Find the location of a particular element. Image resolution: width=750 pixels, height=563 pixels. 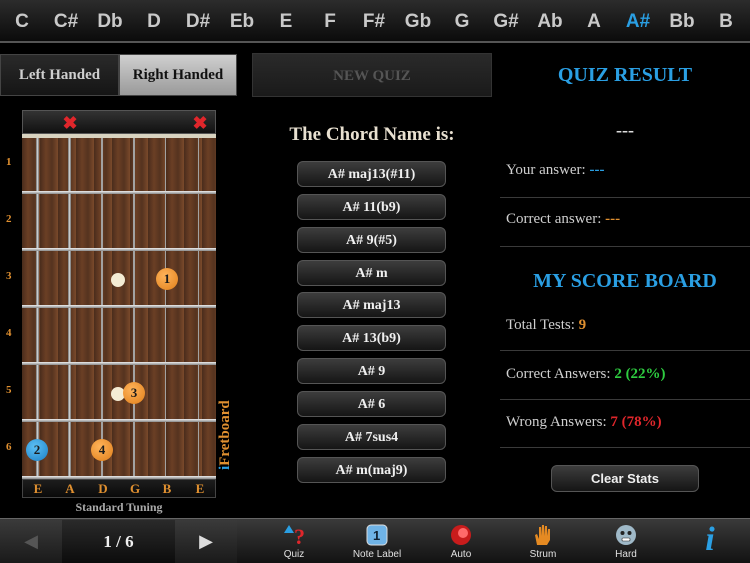

tool-label: Strum is located at coordinates (543, 554).